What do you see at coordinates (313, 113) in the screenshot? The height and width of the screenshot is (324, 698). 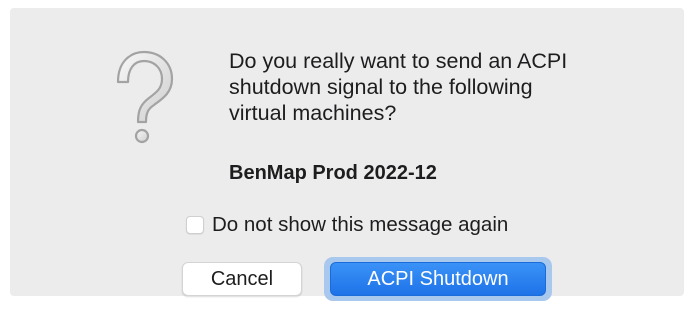 I see `message-line: virtual machines?` at bounding box center [313, 113].